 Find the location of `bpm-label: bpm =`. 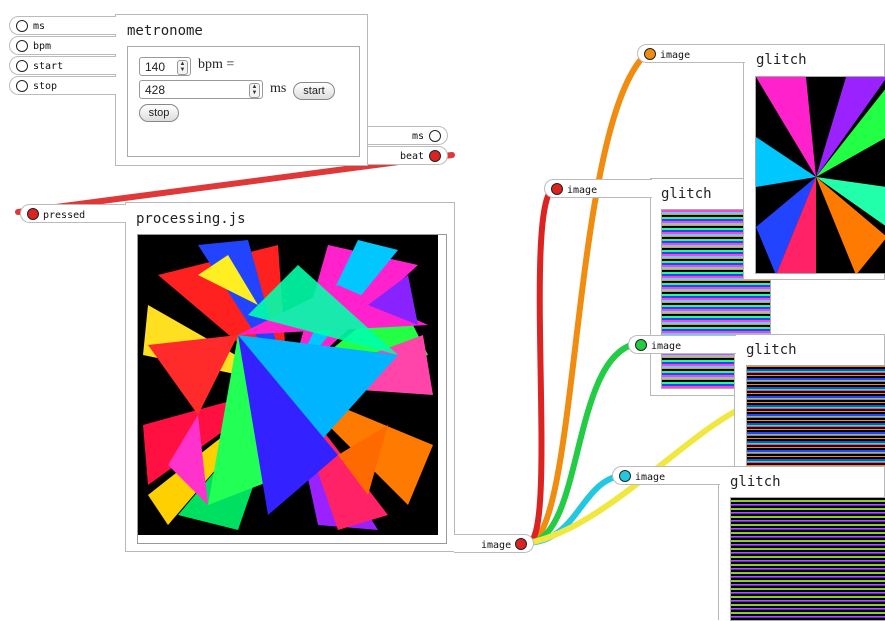

bpm-label: bpm = is located at coordinates (216, 64).